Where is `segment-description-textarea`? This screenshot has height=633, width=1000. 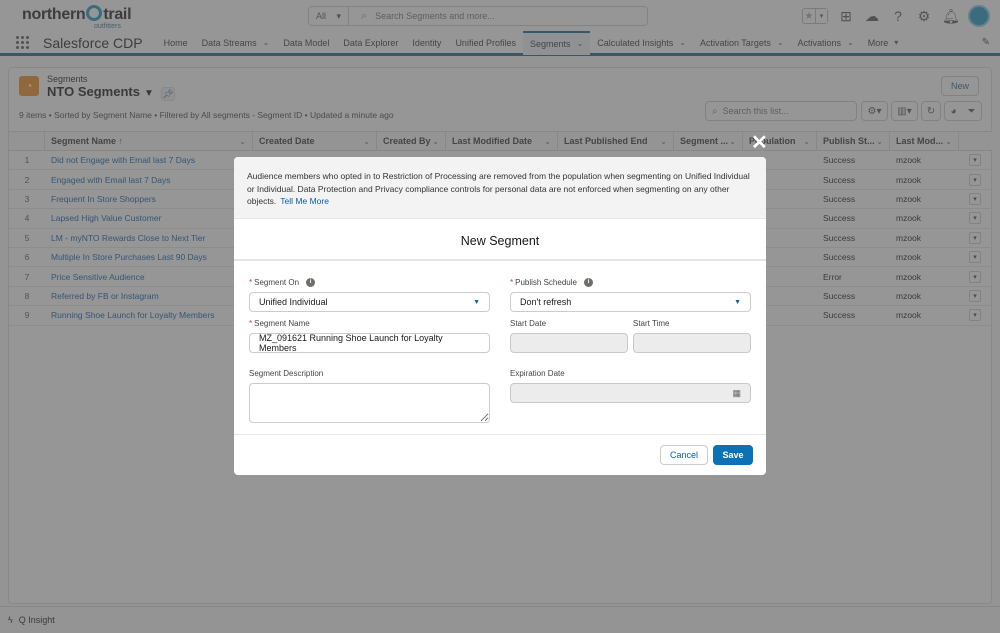
segment-description-textarea is located at coordinates (369, 403).